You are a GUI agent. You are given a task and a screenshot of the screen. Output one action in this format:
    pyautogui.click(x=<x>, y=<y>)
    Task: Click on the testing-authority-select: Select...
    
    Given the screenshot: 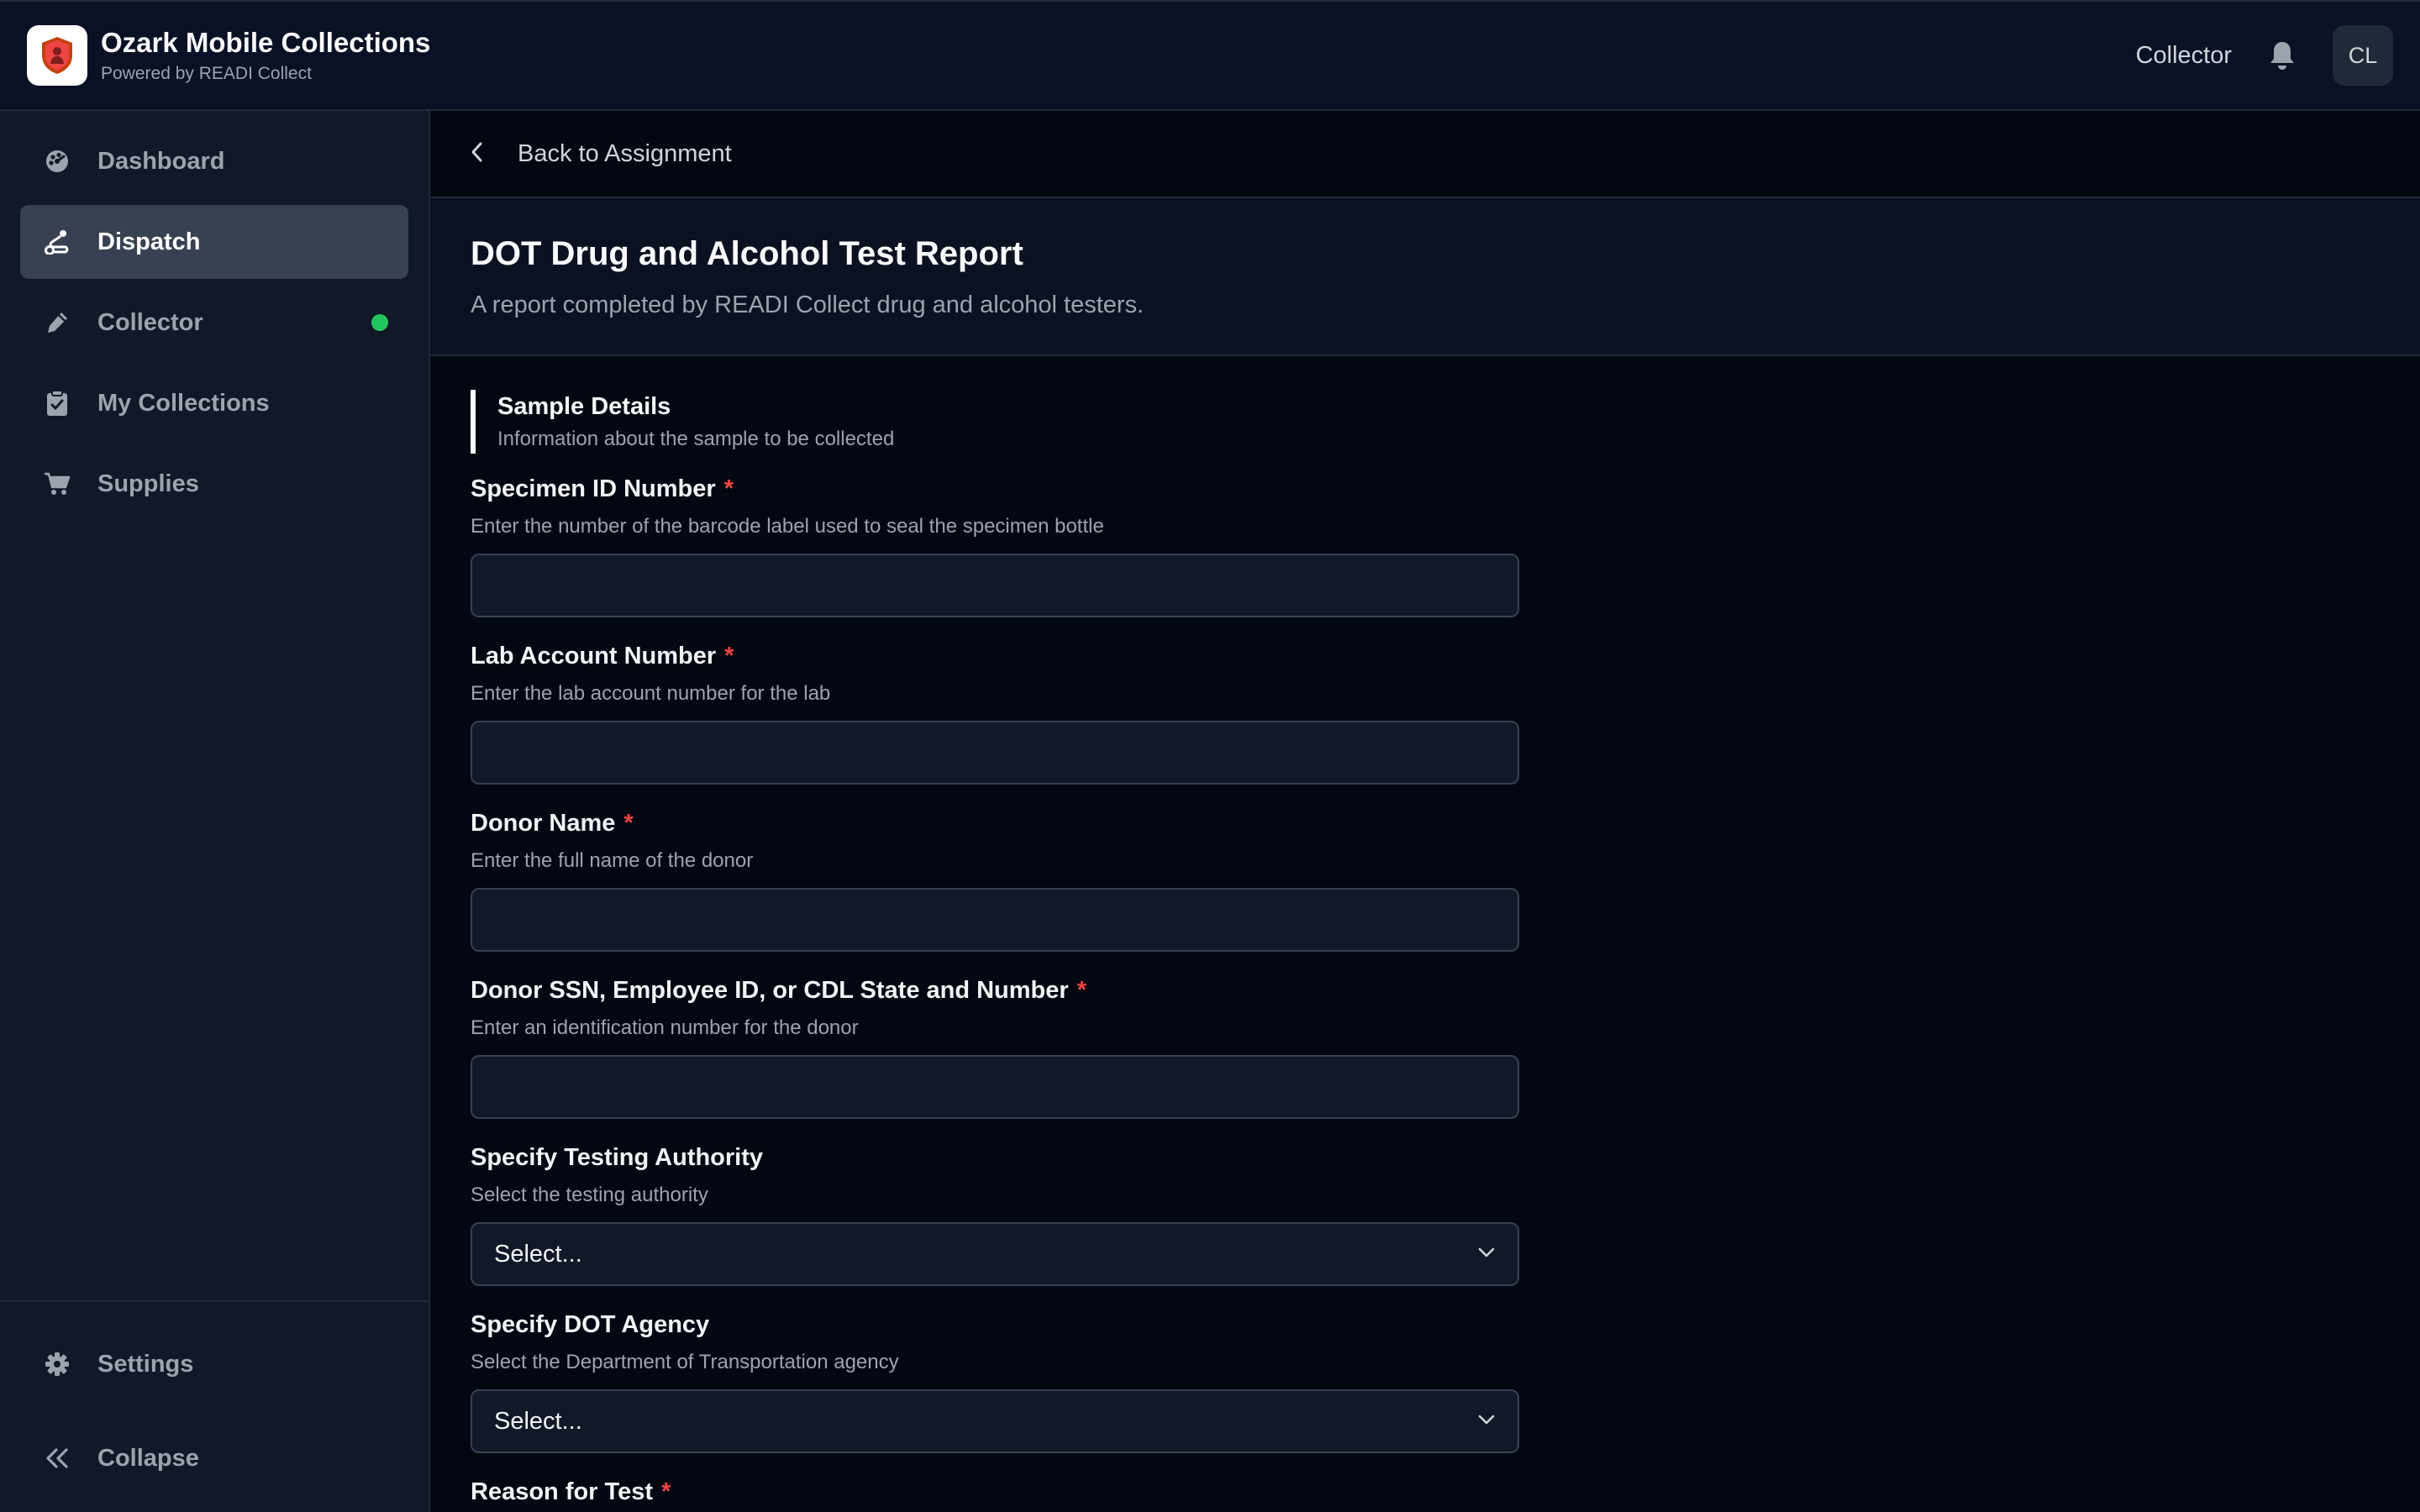 What is the action you would take?
    pyautogui.click(x=995, y=1254)
    